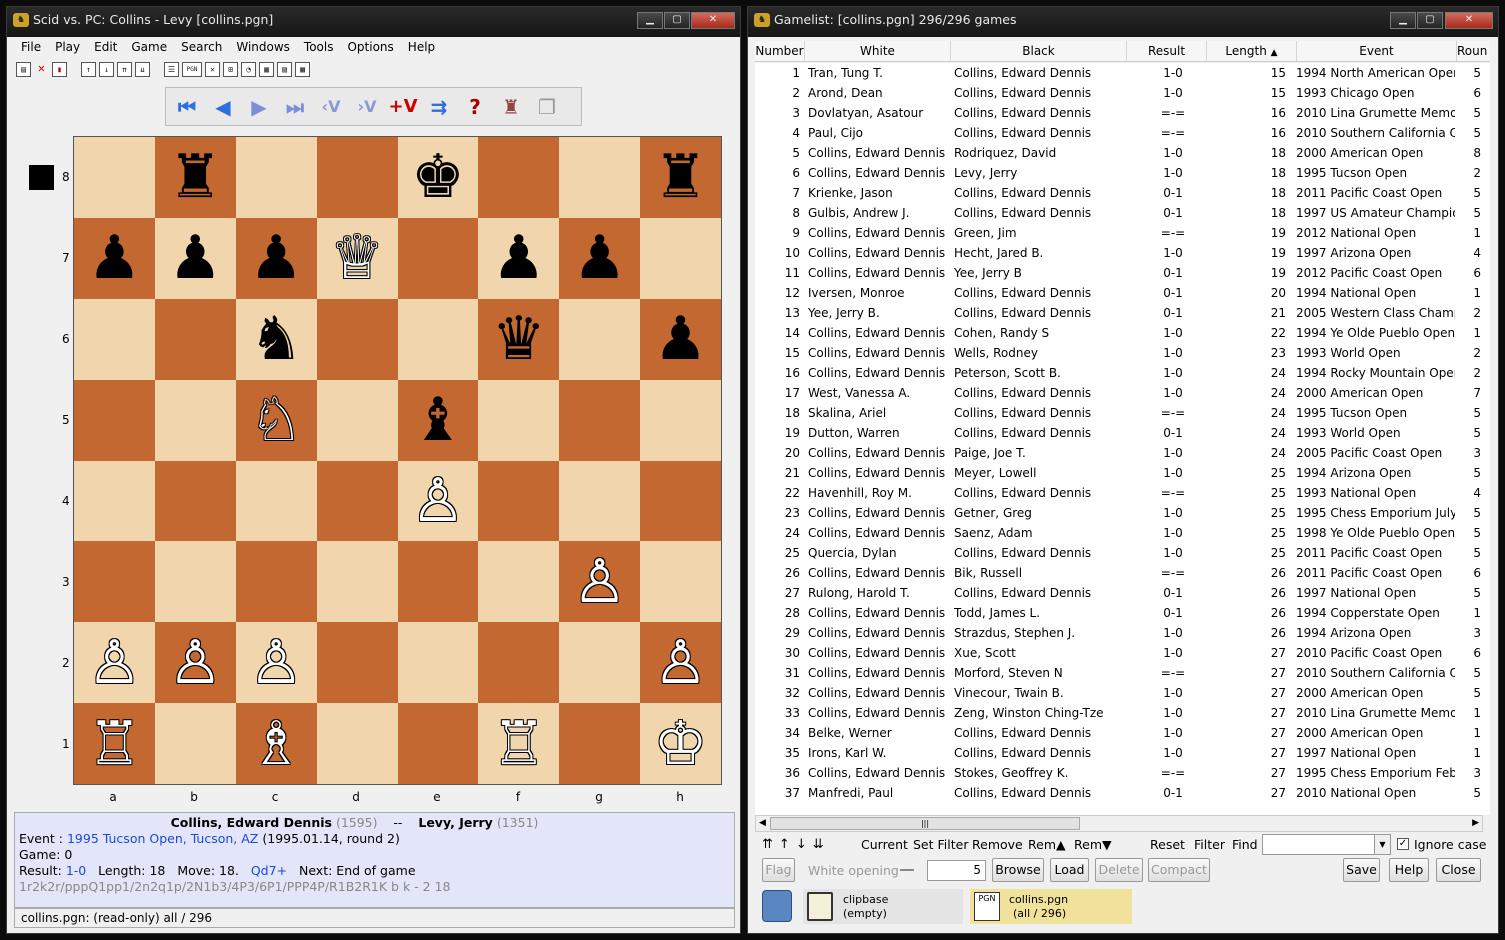 This screenshot has height=940, width=1505. I want to click on square-a3, so click(114, 582).